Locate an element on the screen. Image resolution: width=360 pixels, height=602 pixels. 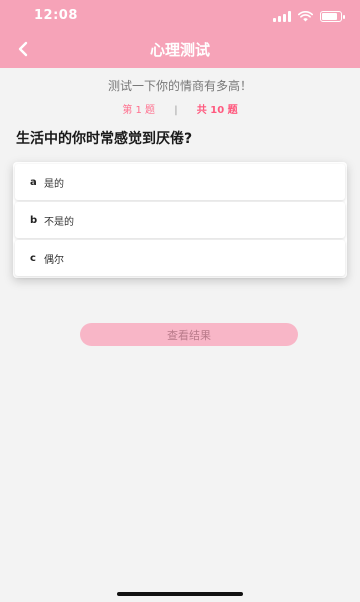
quiz-subtitle: 测试一下你的情商有多高！ is located at coordinates (179, 86).